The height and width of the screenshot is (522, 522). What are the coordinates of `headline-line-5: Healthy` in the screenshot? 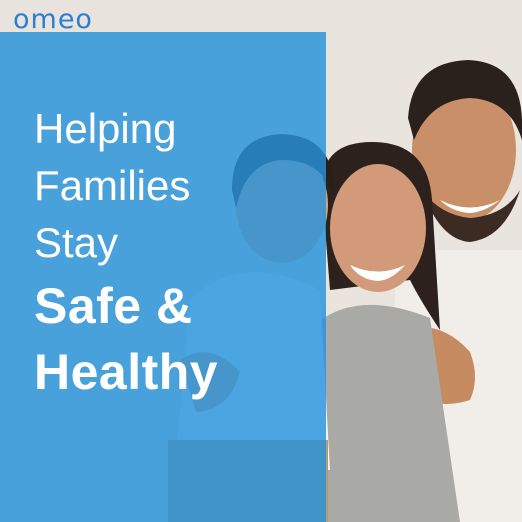 It's located at (126, 372).